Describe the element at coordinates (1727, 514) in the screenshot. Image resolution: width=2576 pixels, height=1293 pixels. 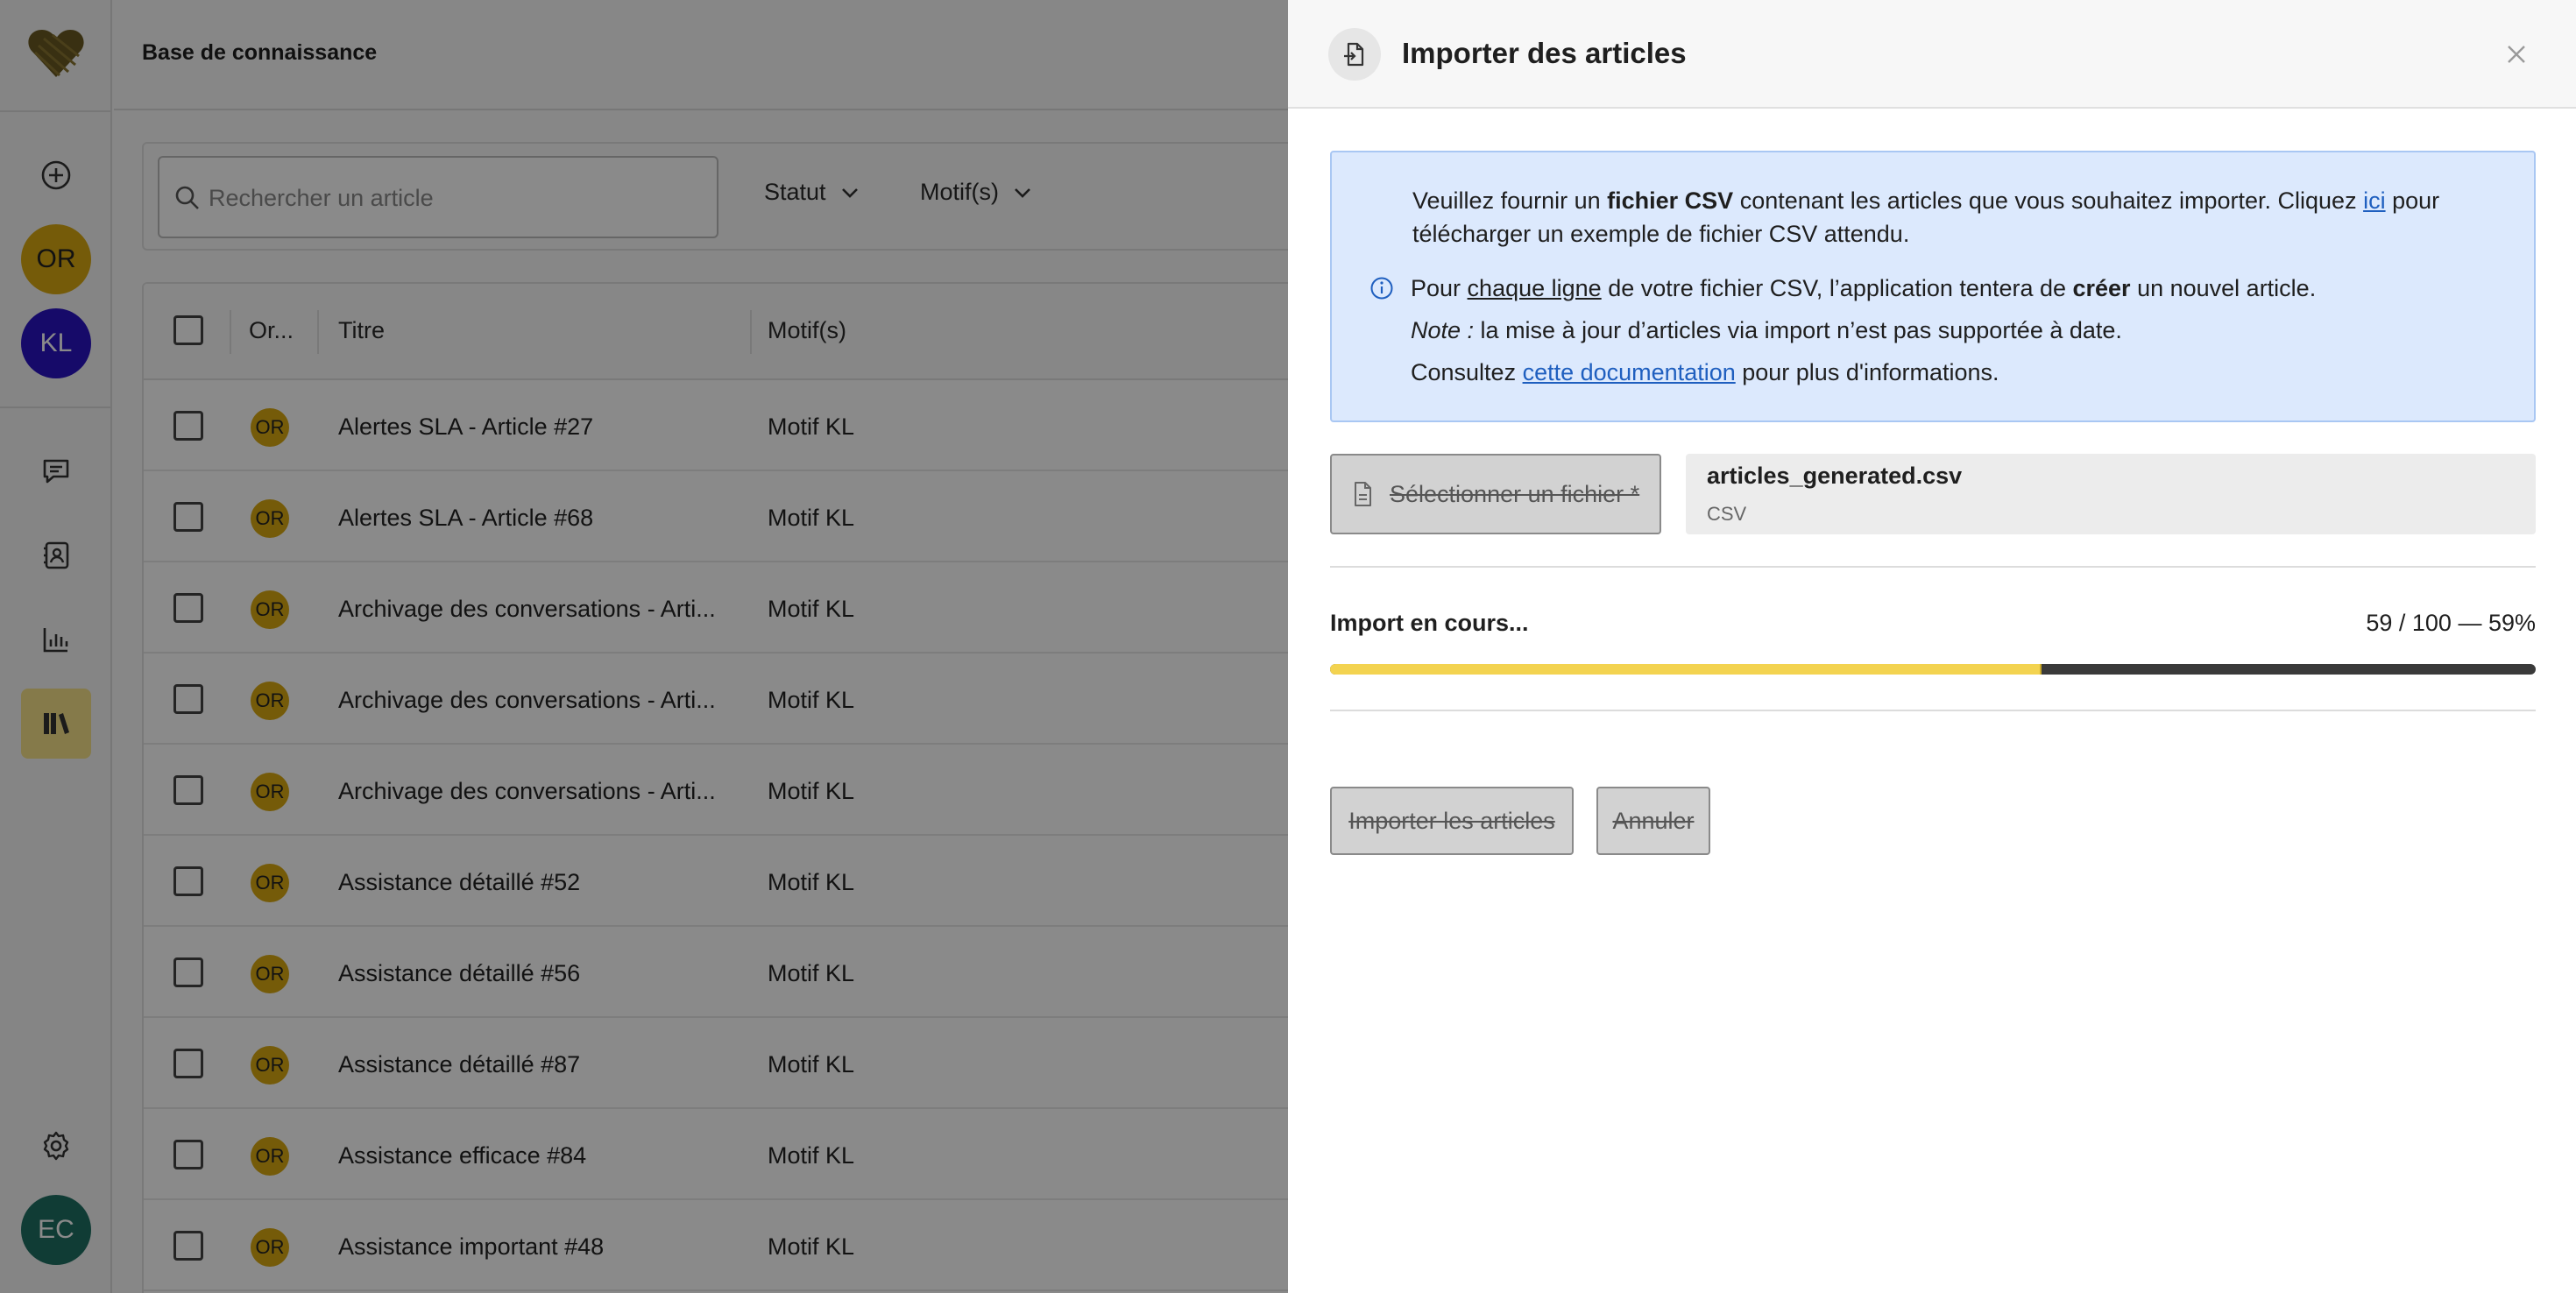
I see `file-type: CSV` at that location.